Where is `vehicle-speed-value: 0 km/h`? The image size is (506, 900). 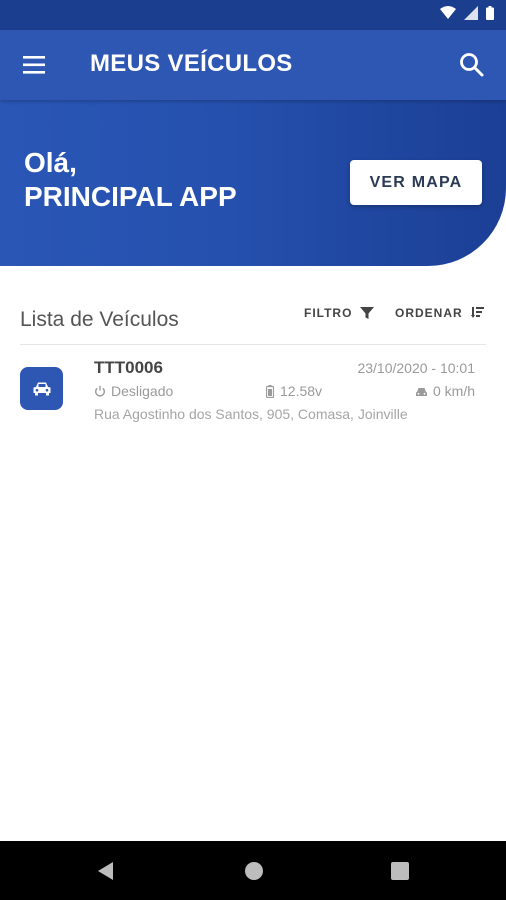
vehicle-speed-value: 0 km/h is located at coordinates (453, 391).